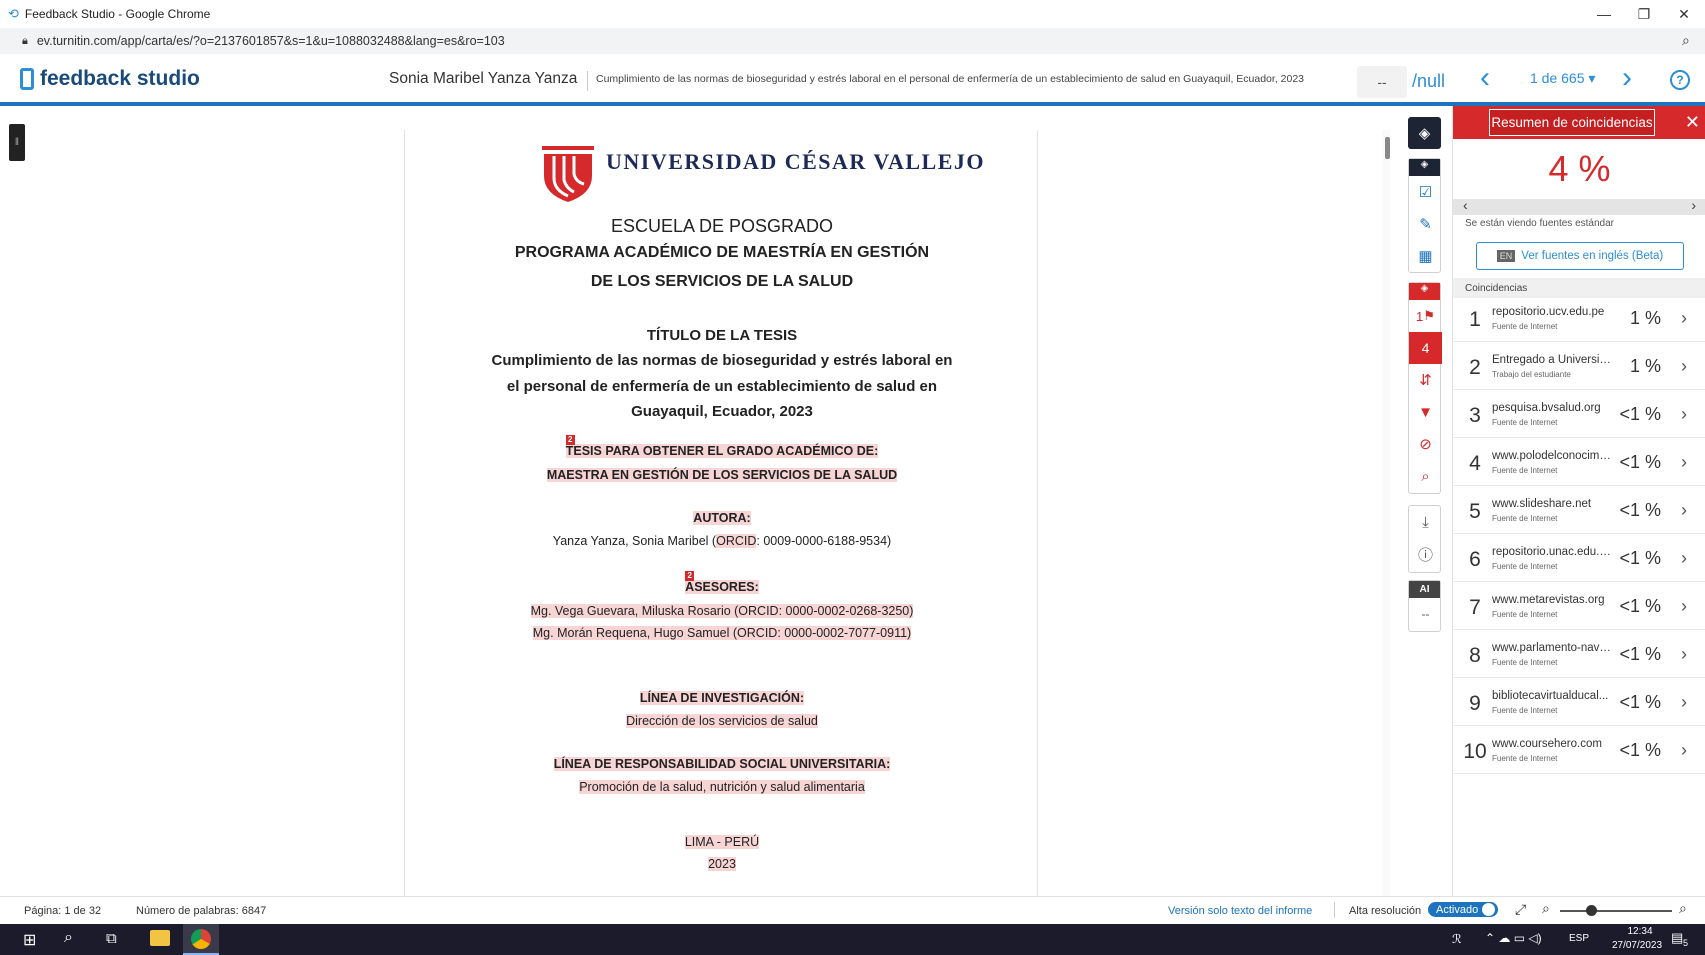 The height and width of the screenshot is (955, 1705). I want to click on flags-button: 1 ⚑, so click(1425, 316).